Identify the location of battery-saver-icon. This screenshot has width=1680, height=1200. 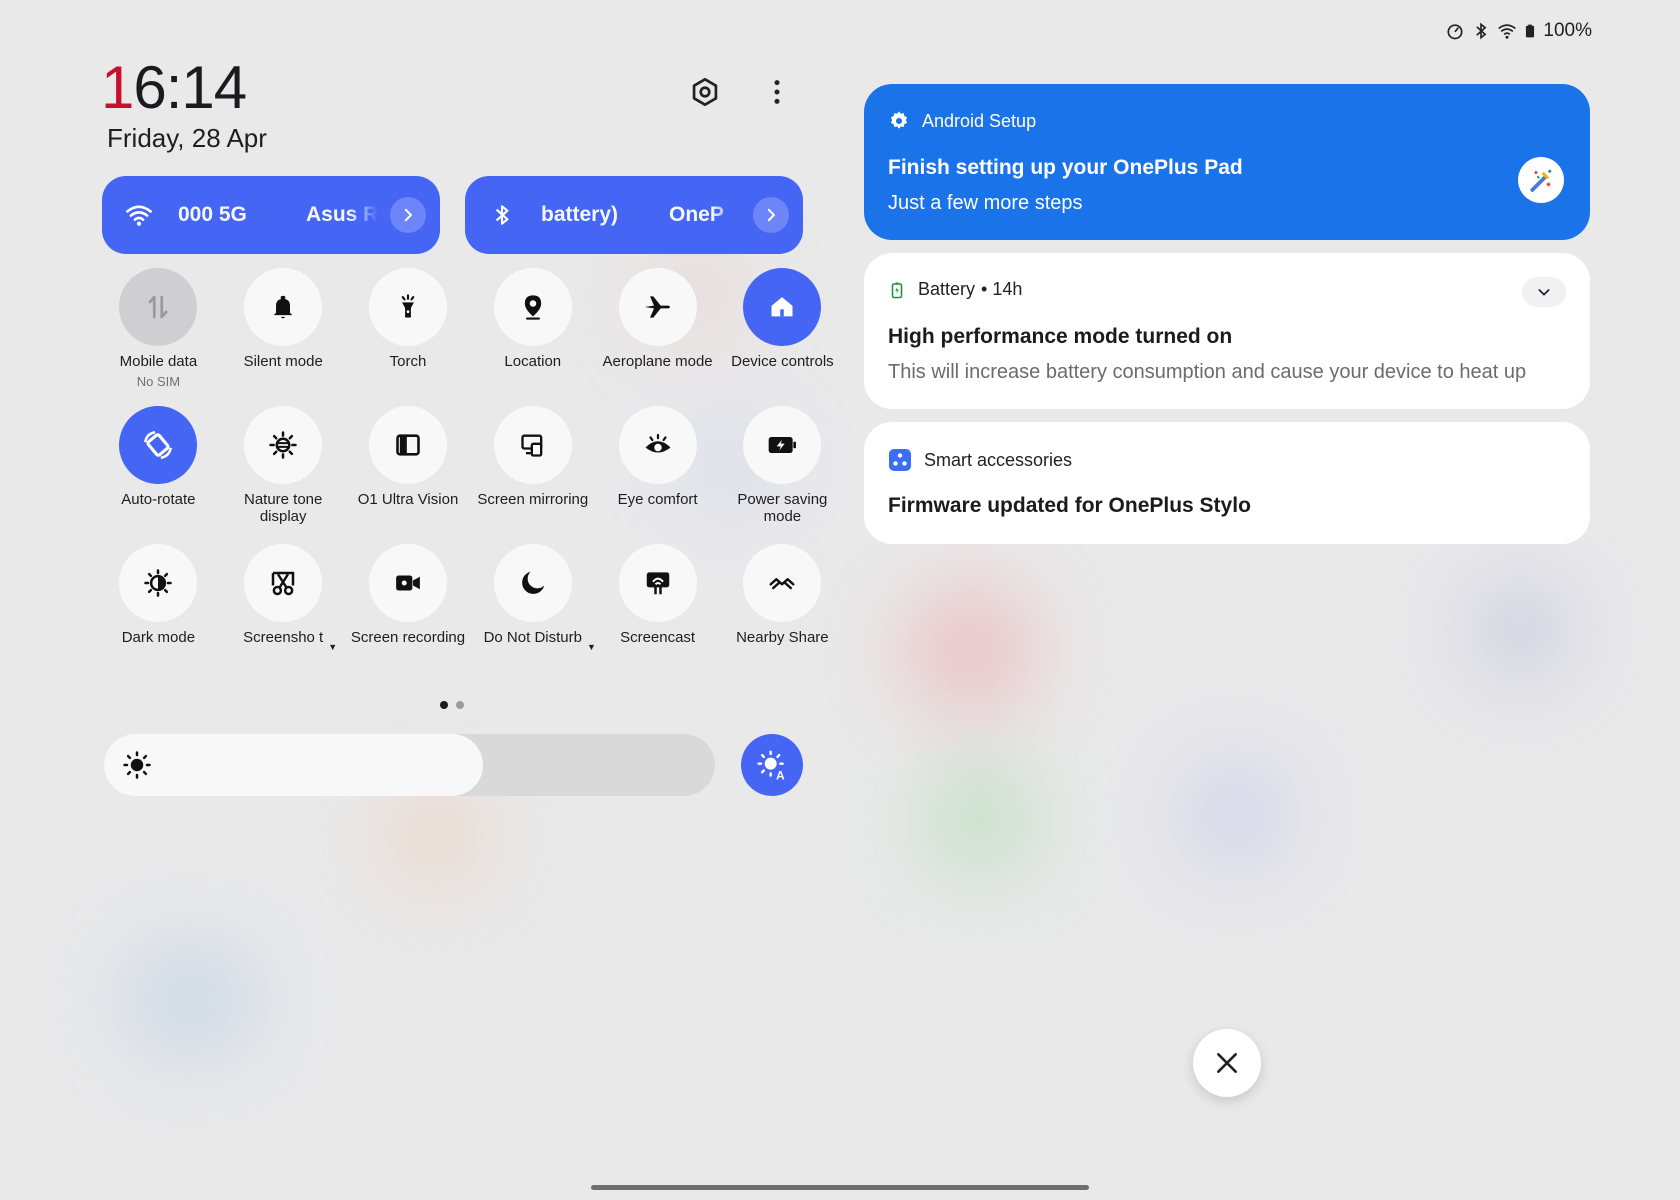
(782, 445).